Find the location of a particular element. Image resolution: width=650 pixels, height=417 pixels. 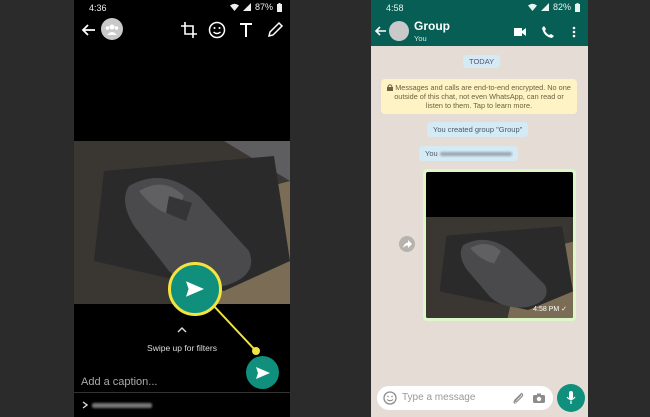

added-names-redacted is located at coordinates (475, 154).